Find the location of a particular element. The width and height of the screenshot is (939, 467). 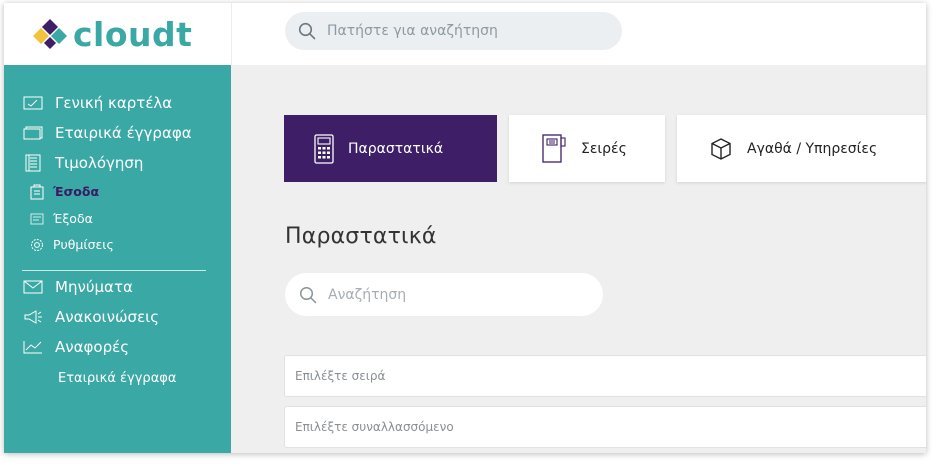

documents-icon is located at coordinates (33, 133).